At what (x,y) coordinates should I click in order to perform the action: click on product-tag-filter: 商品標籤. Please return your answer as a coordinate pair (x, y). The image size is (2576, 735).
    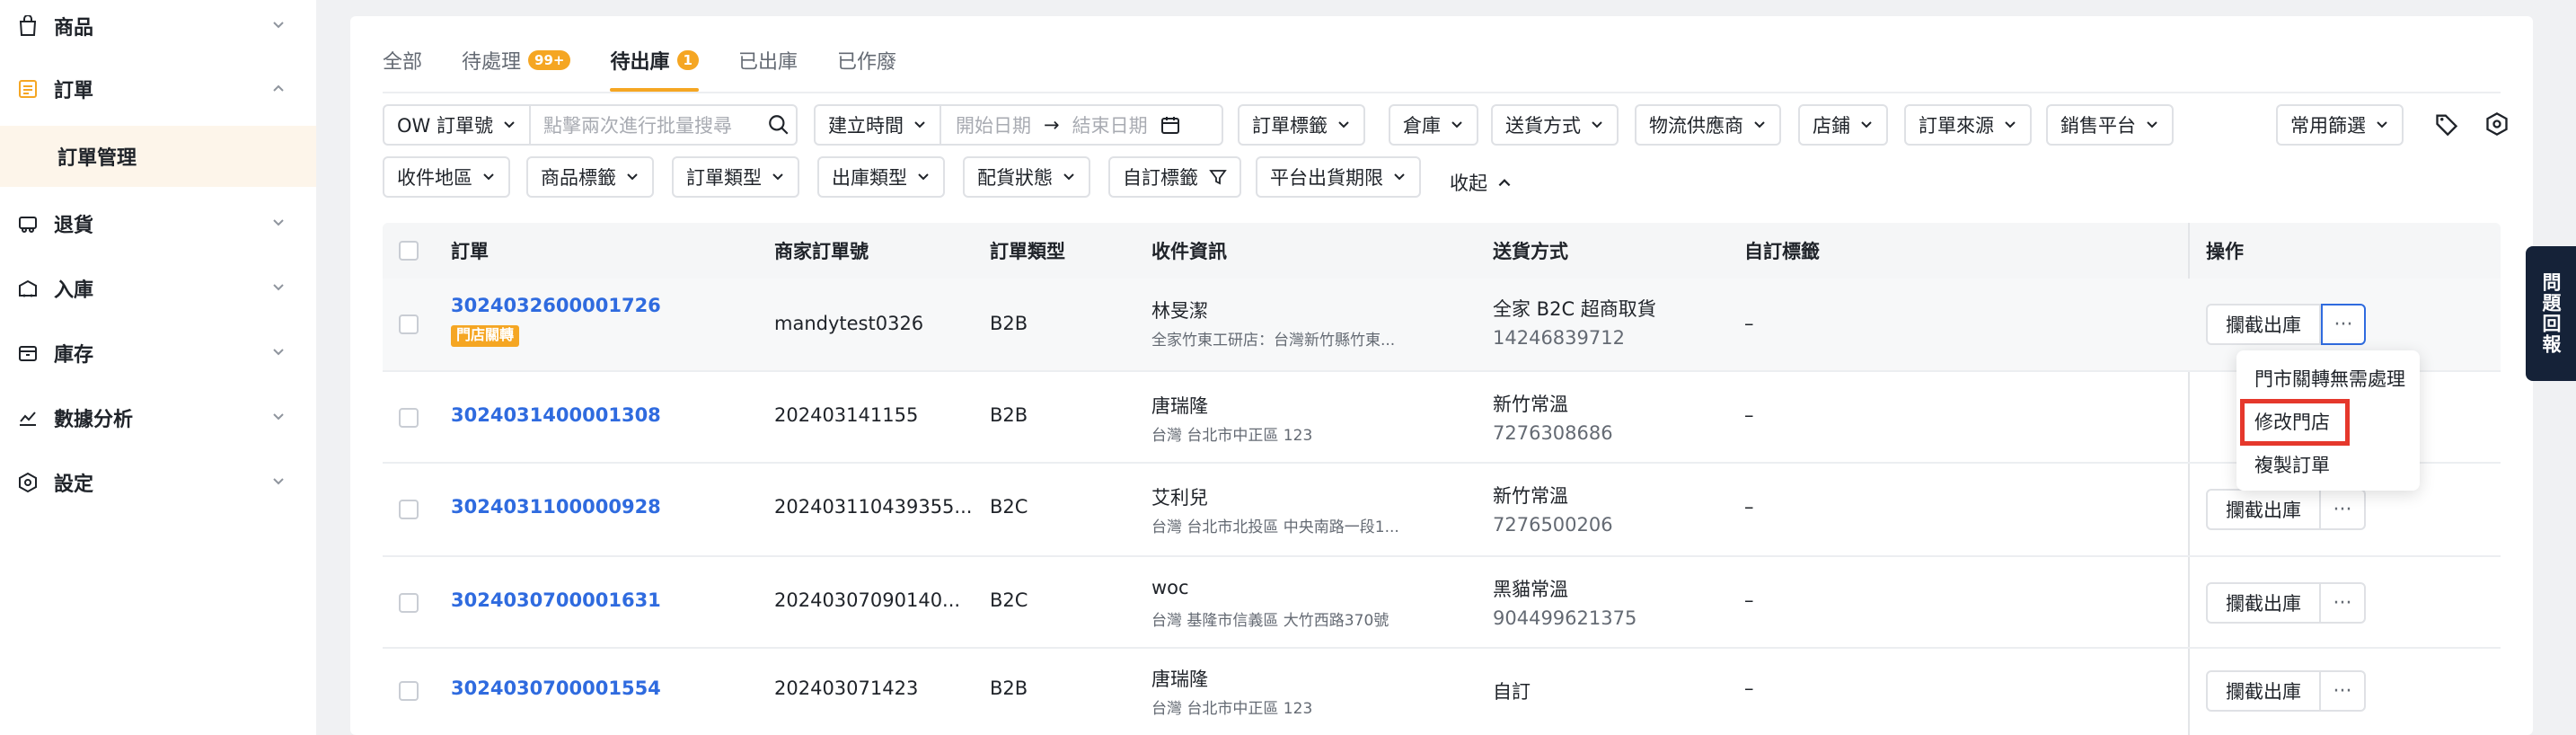
    Looking at the image, I should click on (590, 177).